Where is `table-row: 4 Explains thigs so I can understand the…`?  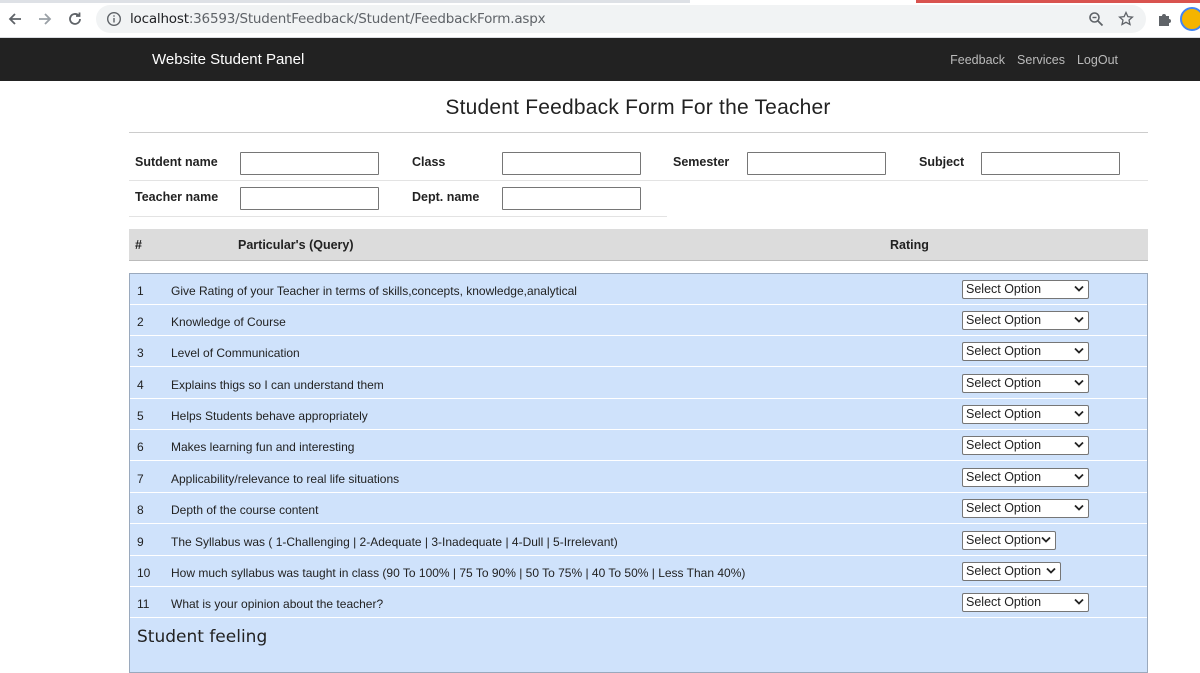 table-row: 4 Explains thigs so I can understand the… is located at coordinates (638, 383).